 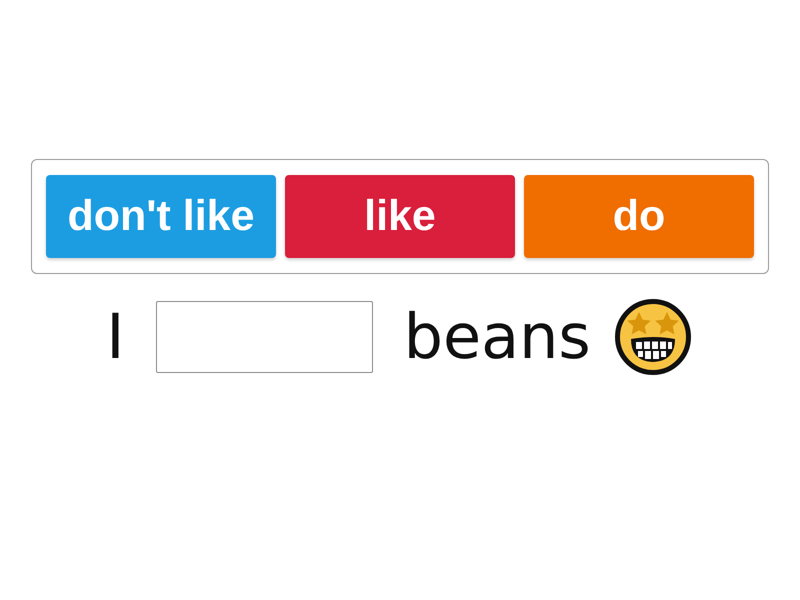 I want to click on word-tile: do, so click(x=639, y=216).